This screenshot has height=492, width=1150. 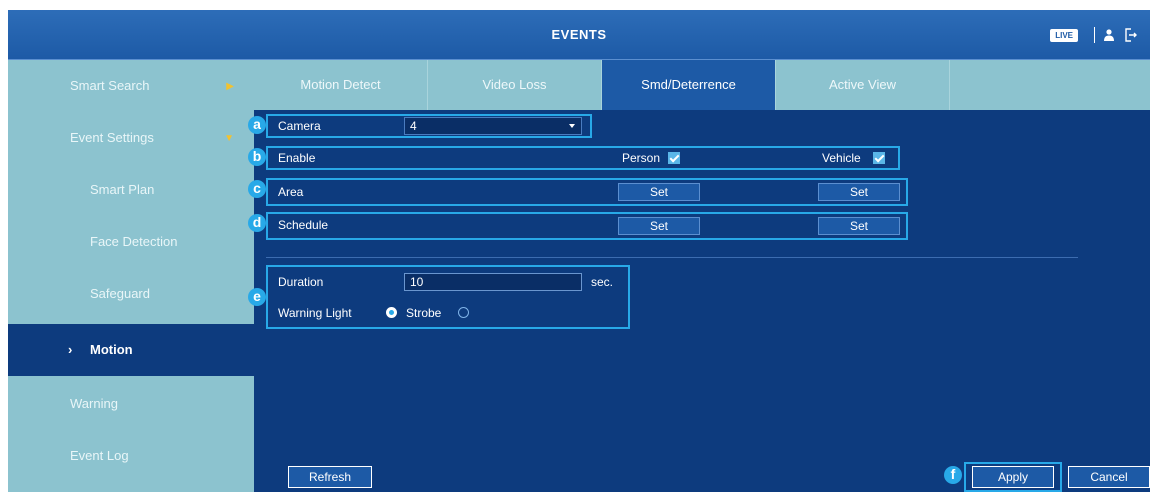 What do you see at coordinates (391, 312) in the screenshot?
I see `warning-light-radio` at bounding box center [391, 312].